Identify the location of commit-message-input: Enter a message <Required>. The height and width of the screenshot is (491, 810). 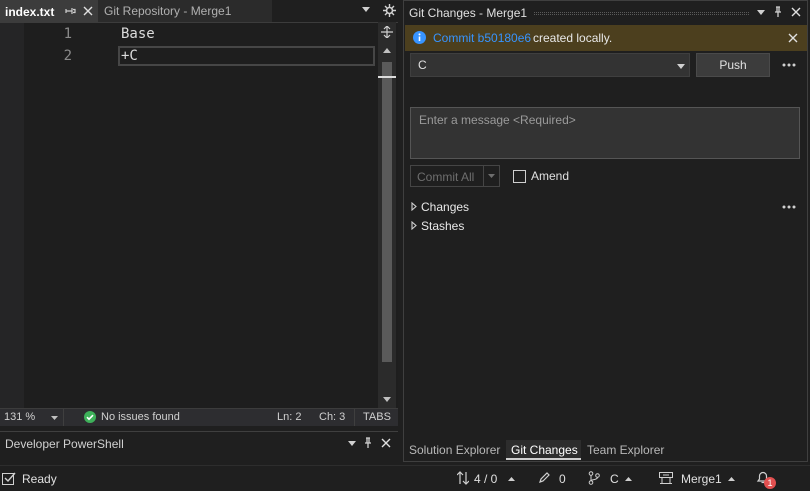
(605, 133).